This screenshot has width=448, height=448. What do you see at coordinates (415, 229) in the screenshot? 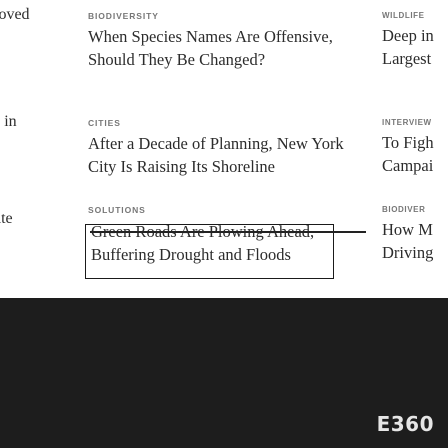
I see `story-headline-line-1: How M` at bounding box center [415, 229].